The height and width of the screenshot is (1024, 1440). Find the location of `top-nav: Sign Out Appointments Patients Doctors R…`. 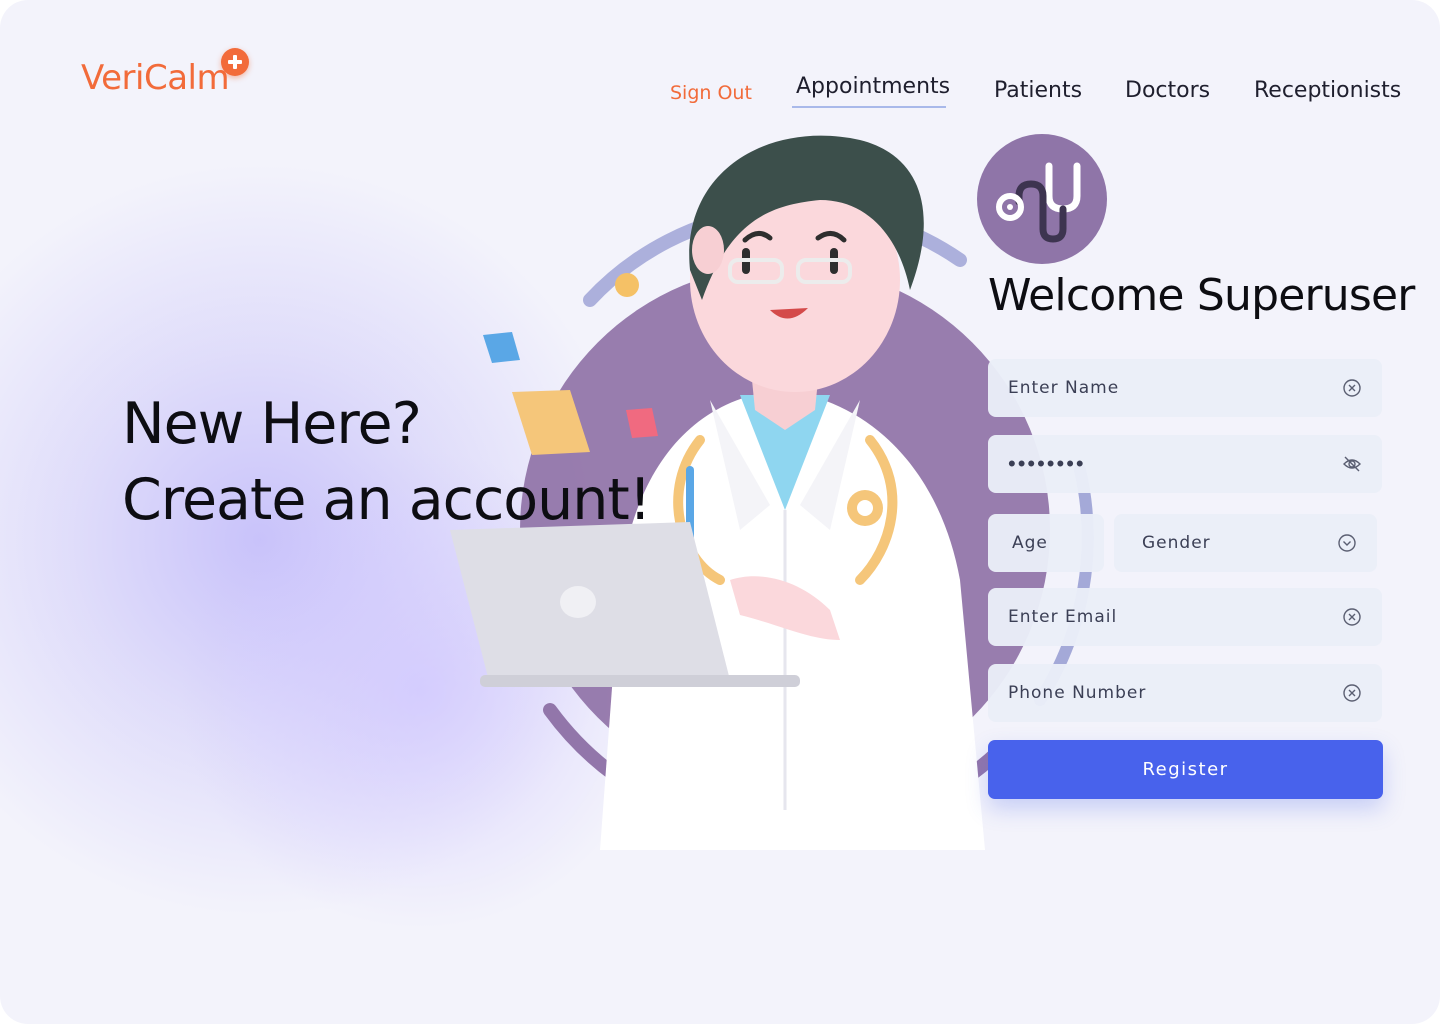

top-nav: Sign Out Appointments Patients Doctors R… is located at coordinates (720, 92).